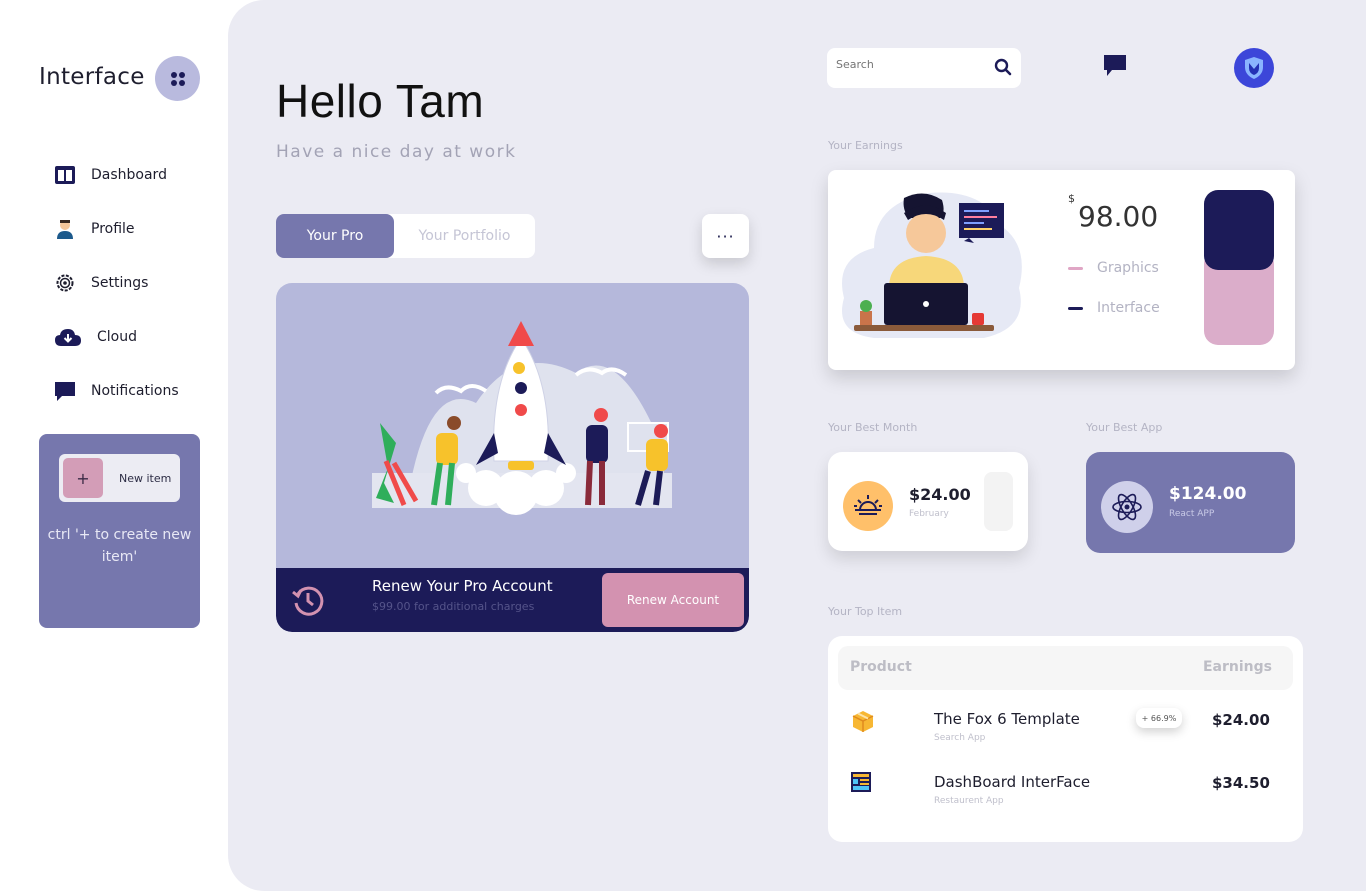  What do you see at coordinates (940, 494) in the screenshot?
I see `best-month-value: $24.00` at bounding box center [940, 494].